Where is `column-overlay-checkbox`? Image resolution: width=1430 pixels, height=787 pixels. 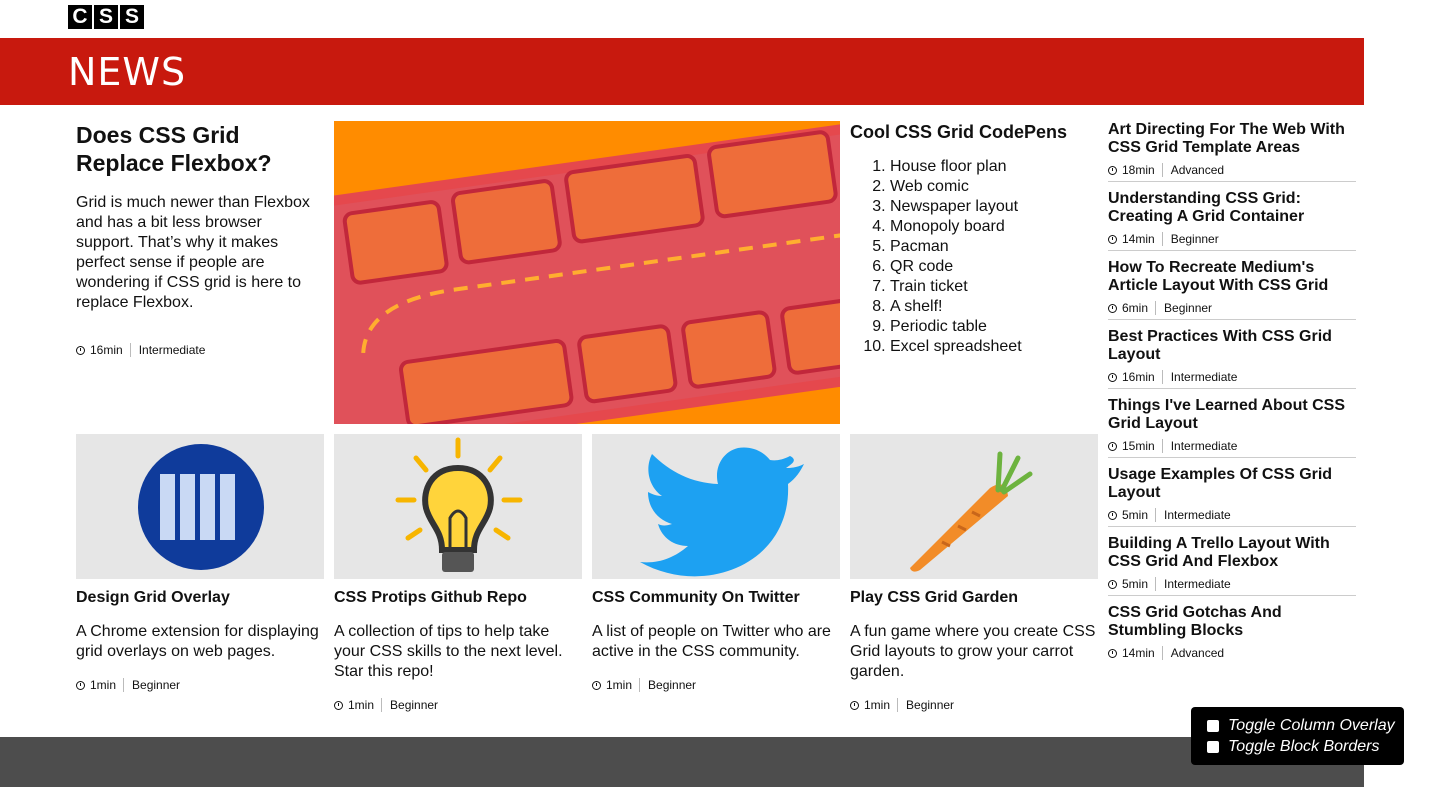
column-overlay-checkbox is located at coordinates (1213, 726).